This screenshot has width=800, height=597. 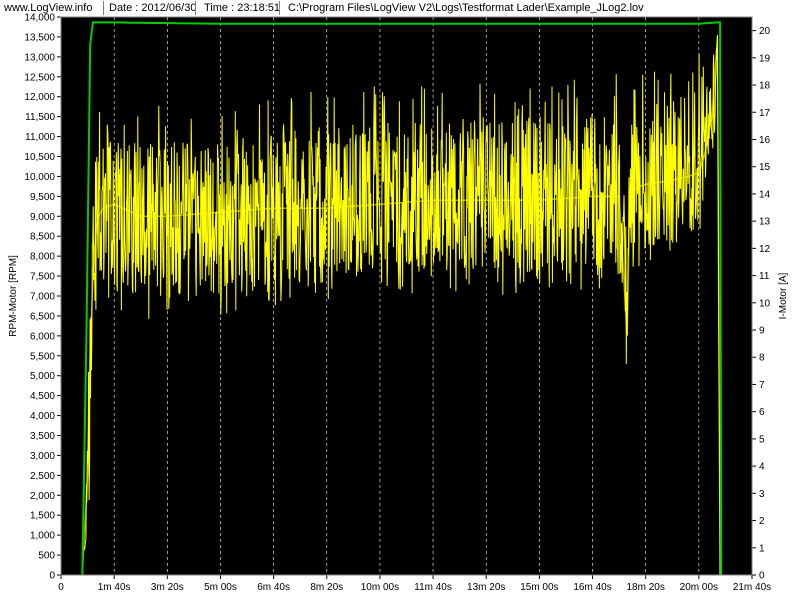 I want to click on right-axis: 01234567891011121314151617181920, so click(x=761, y=304).